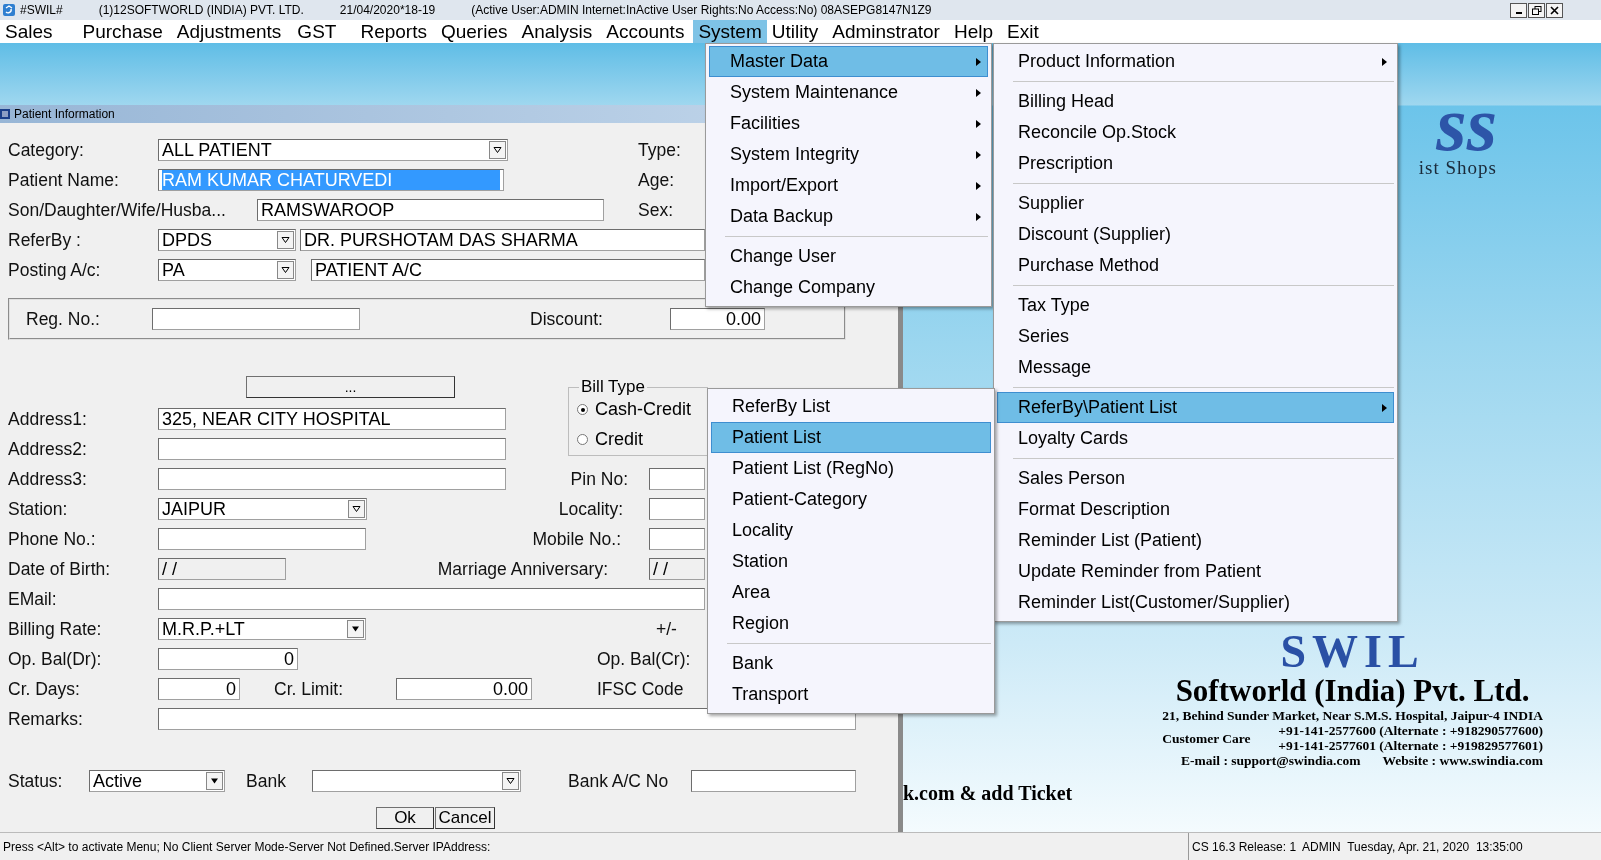 This screenshot has height=860, width=1601. Describe the element at coordinates (405, 818) in the screenshot. I see `dialog-button: Ok` at that location.